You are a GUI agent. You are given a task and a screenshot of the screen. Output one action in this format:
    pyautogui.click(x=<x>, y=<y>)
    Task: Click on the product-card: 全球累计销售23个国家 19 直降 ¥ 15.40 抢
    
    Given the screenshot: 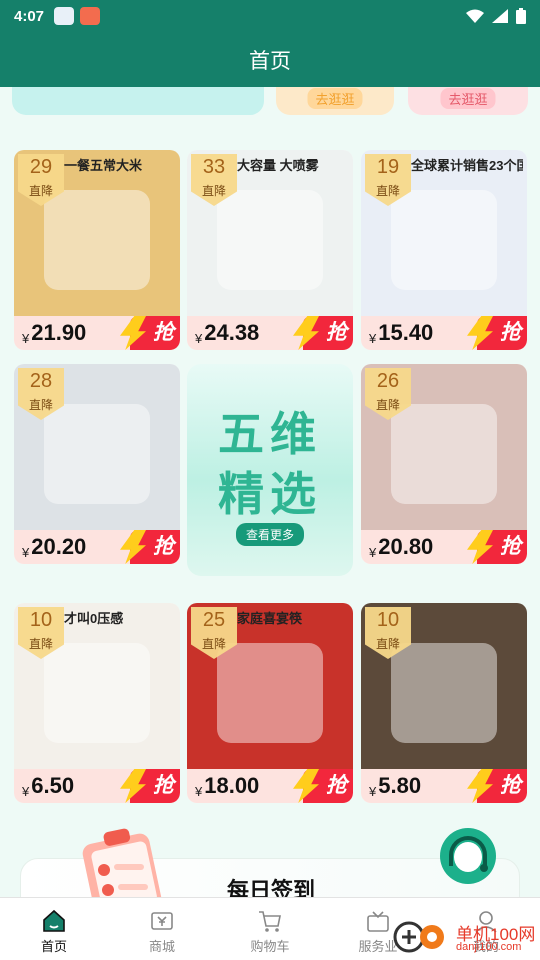 What is the action you would take?
    pyautogui.click(x=444, y=250)
    